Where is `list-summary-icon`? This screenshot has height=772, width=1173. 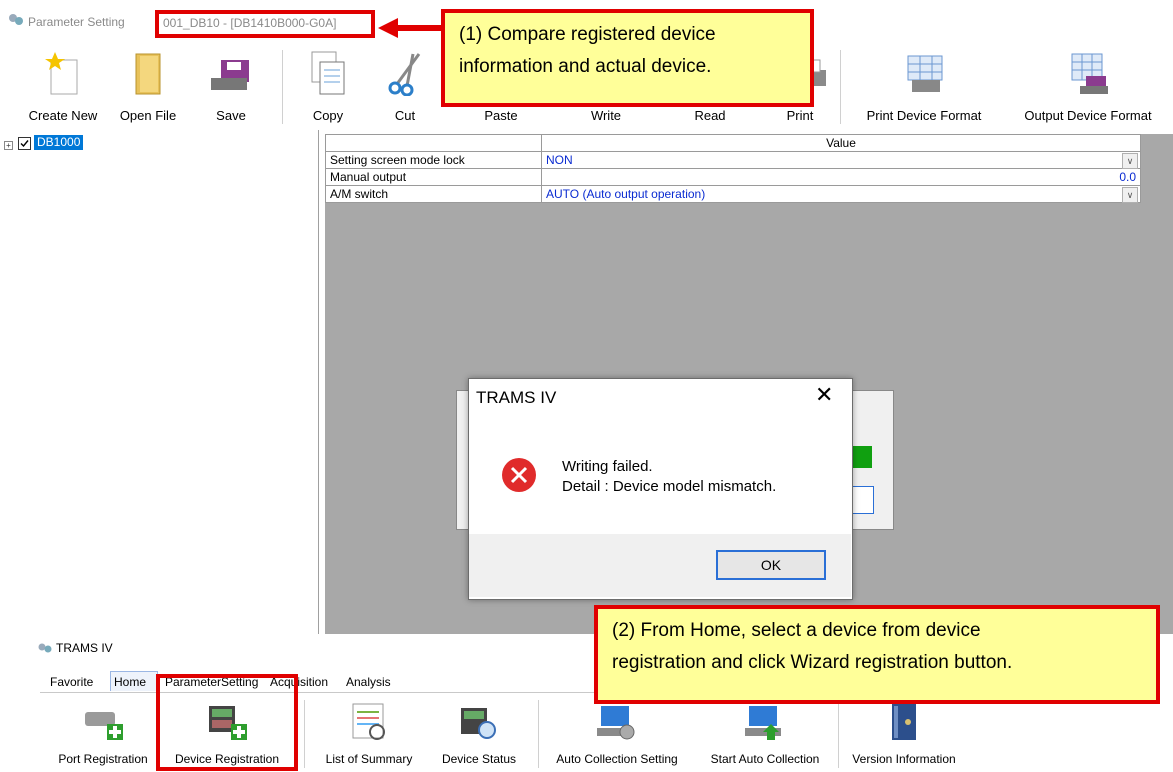
list-summary-icon is located at coordinates (368, 721).